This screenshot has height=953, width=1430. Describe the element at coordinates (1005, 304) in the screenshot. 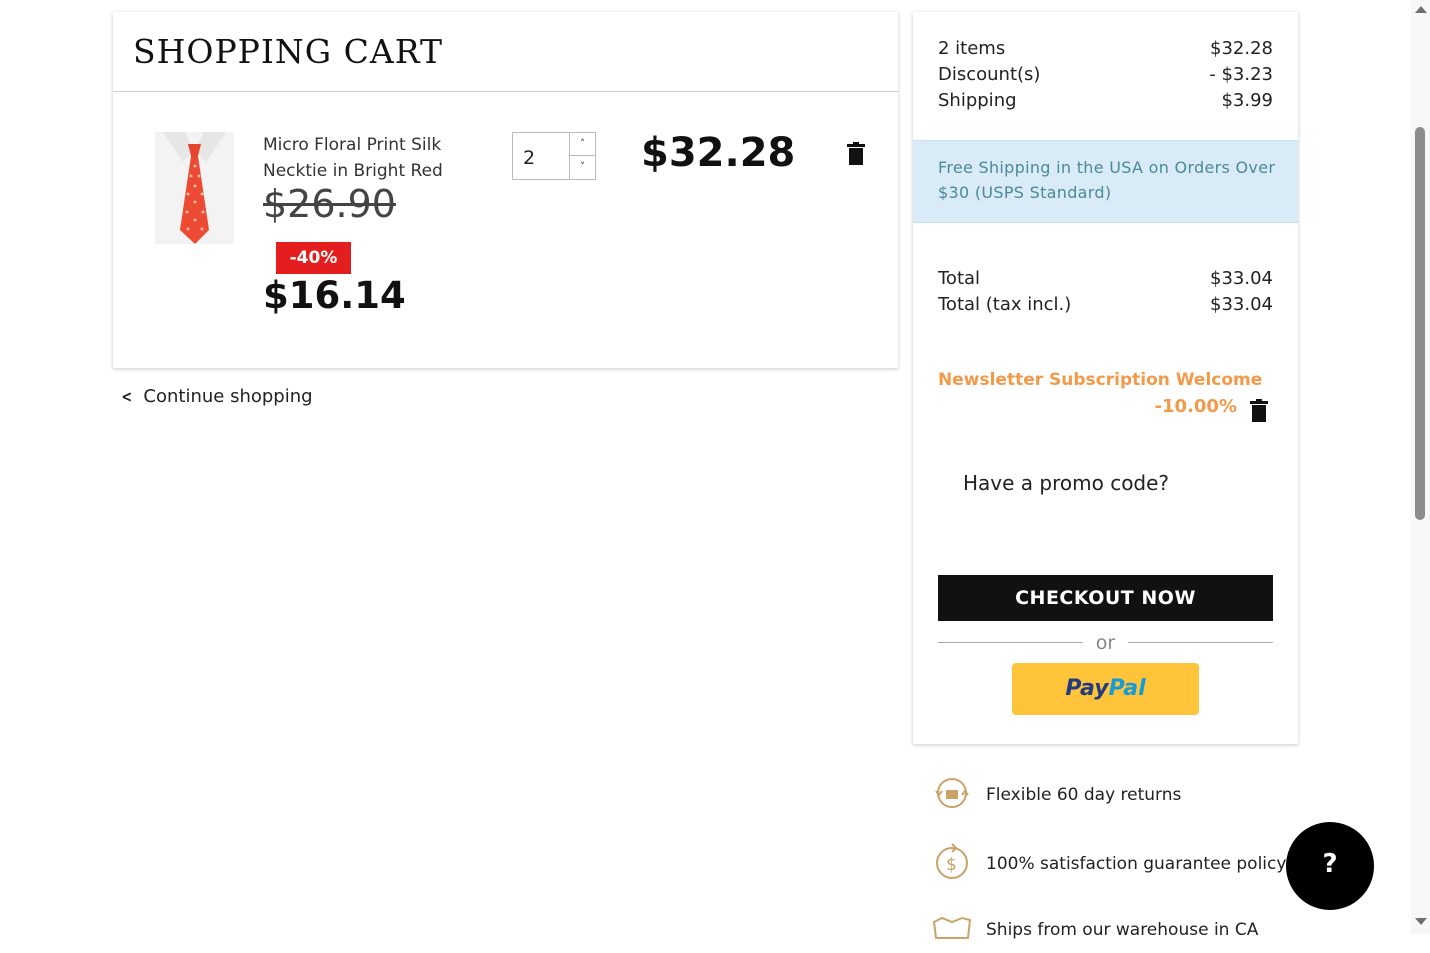

I see `total-tax-label: Total (tax incl.)` at that location.